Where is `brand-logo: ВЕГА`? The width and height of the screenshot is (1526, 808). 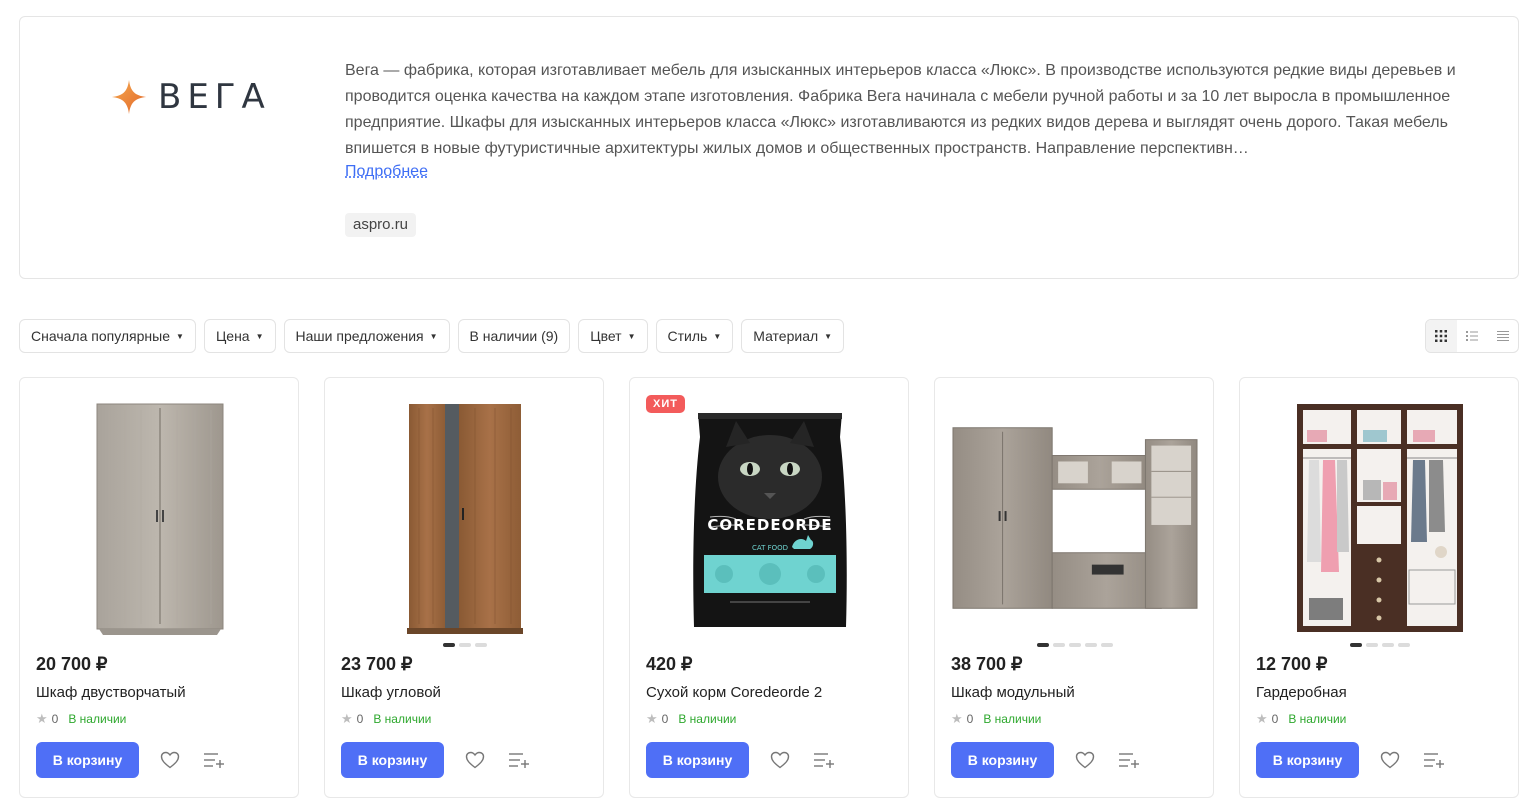
brand-logo: ВЕГА is located at coordinates (190, 97).